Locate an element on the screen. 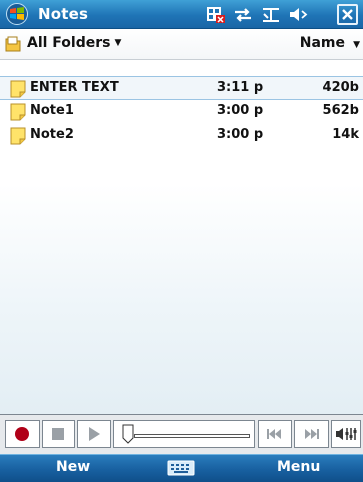  record-icon is located at coordinates (22, 434).